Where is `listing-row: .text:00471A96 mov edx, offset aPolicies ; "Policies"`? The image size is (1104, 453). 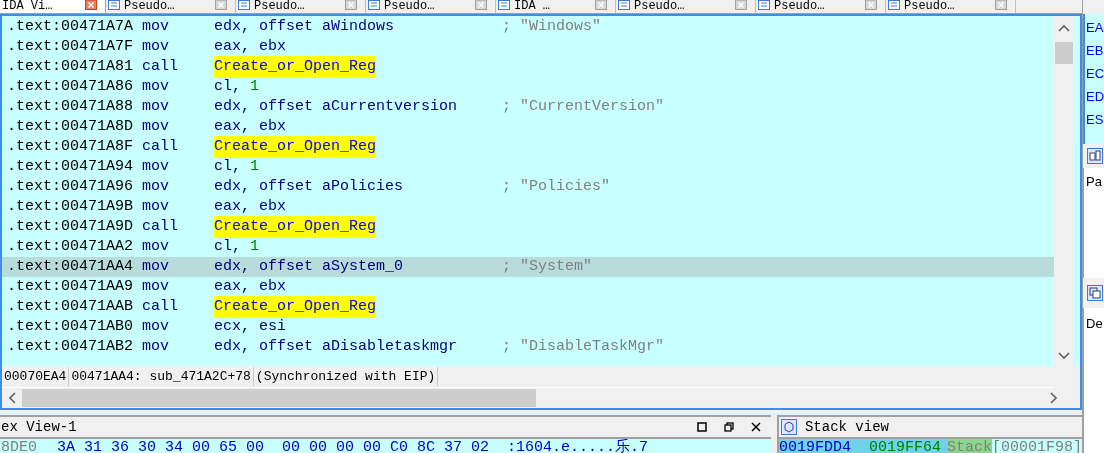
listing-row: .text:00471A96 mov edx, offset aPolicies ; "Policies" is located at coordinates (528, 187).